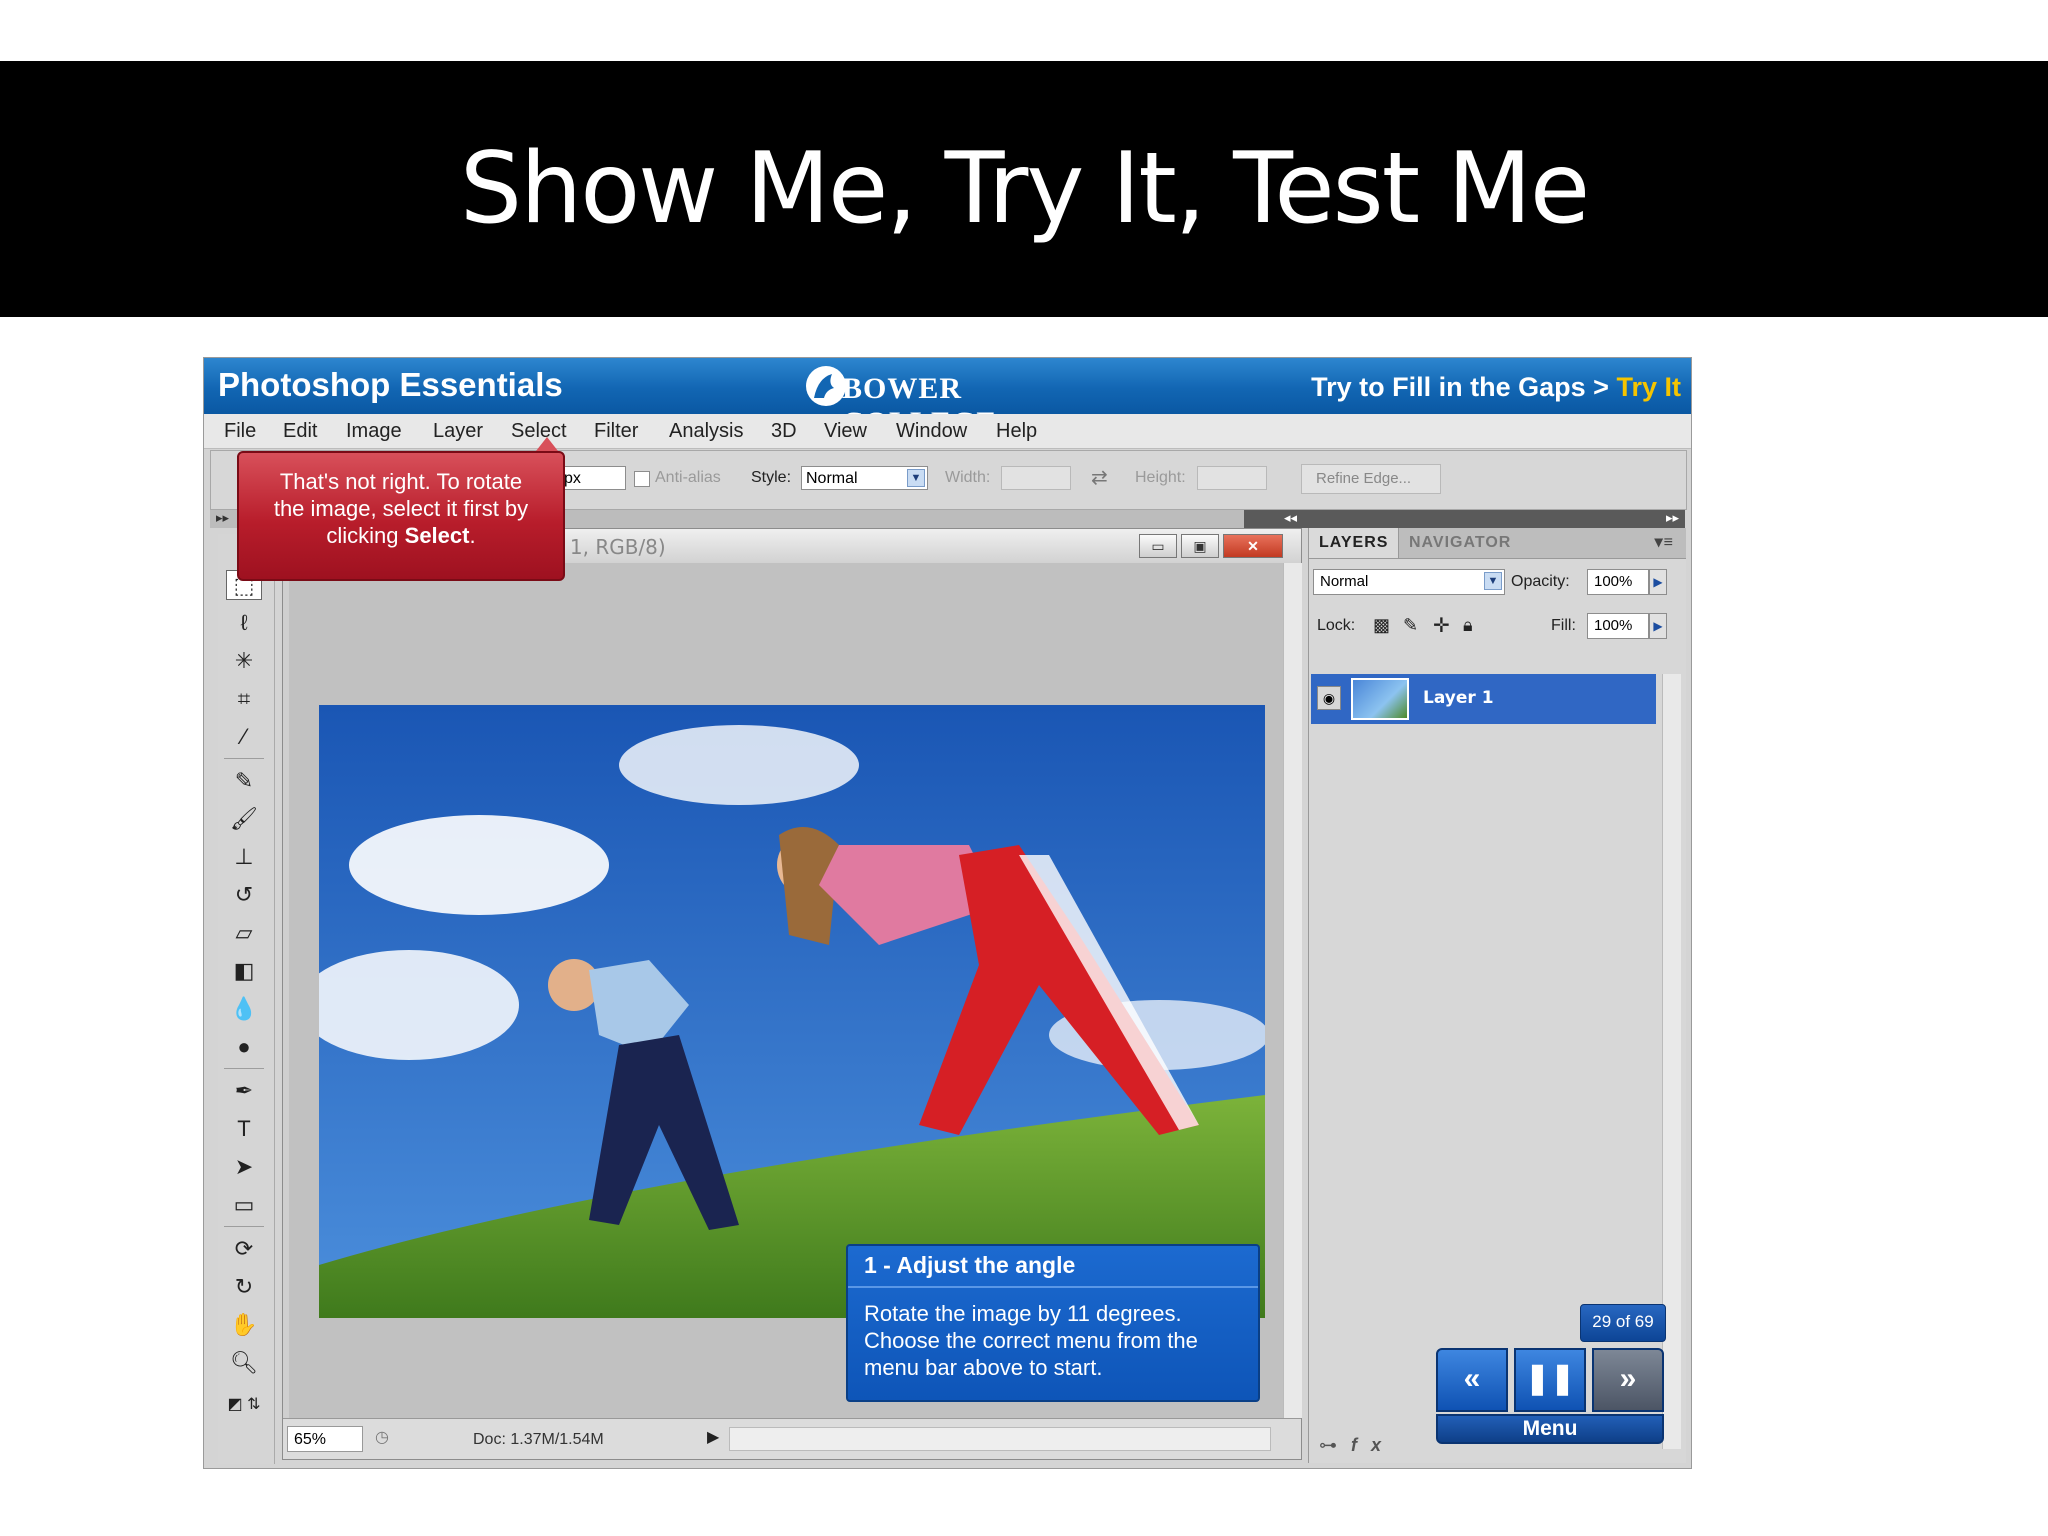  Describe the element at coordinates (244, 1129) in the screenshot. I see `type-tool-icon: T` at that location.